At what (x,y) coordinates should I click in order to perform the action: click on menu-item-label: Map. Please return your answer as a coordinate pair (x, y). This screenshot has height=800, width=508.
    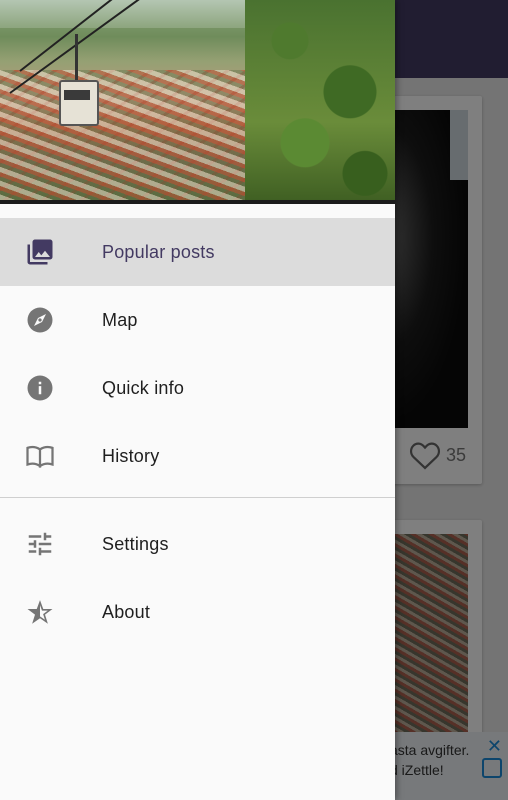
    Looking at the image, I should click on (120, 319).